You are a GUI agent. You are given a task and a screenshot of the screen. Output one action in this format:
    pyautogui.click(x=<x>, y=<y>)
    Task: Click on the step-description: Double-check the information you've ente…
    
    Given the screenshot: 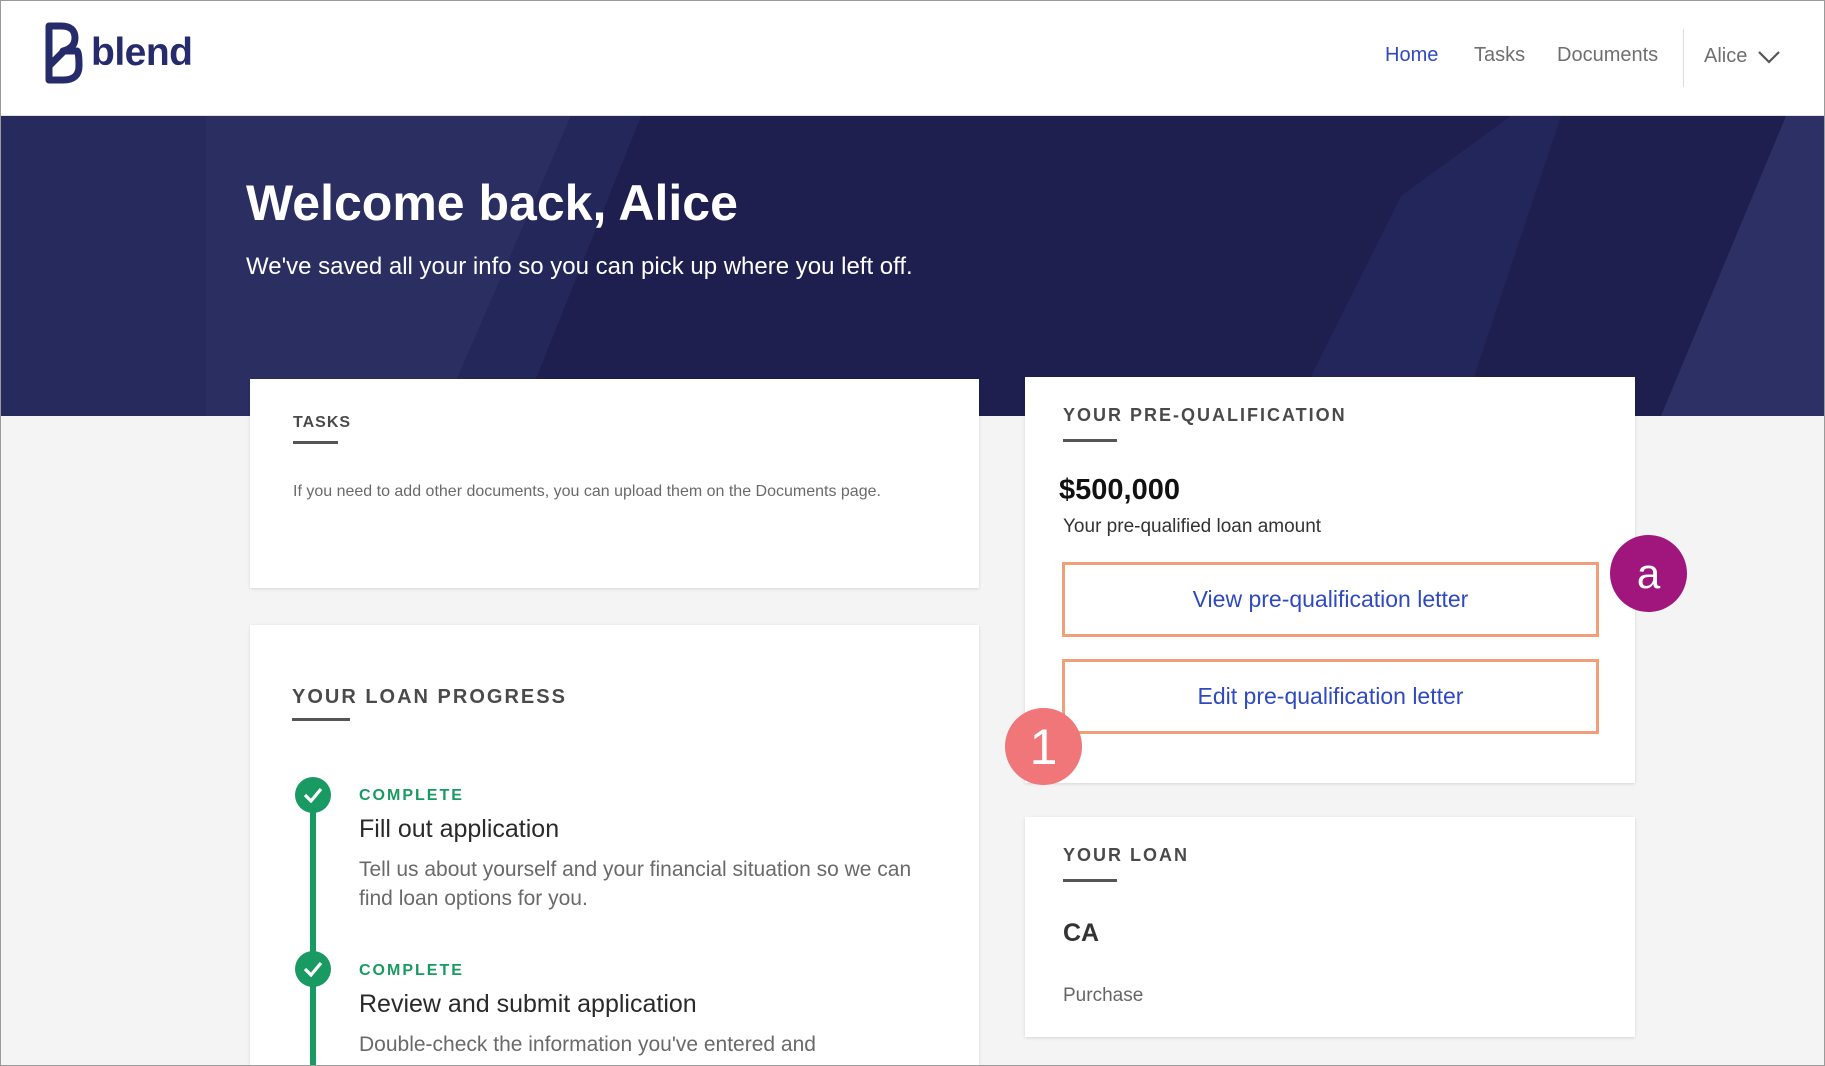 What is the action you would take?
    pyautogui.click(x=587, y=1044)
    